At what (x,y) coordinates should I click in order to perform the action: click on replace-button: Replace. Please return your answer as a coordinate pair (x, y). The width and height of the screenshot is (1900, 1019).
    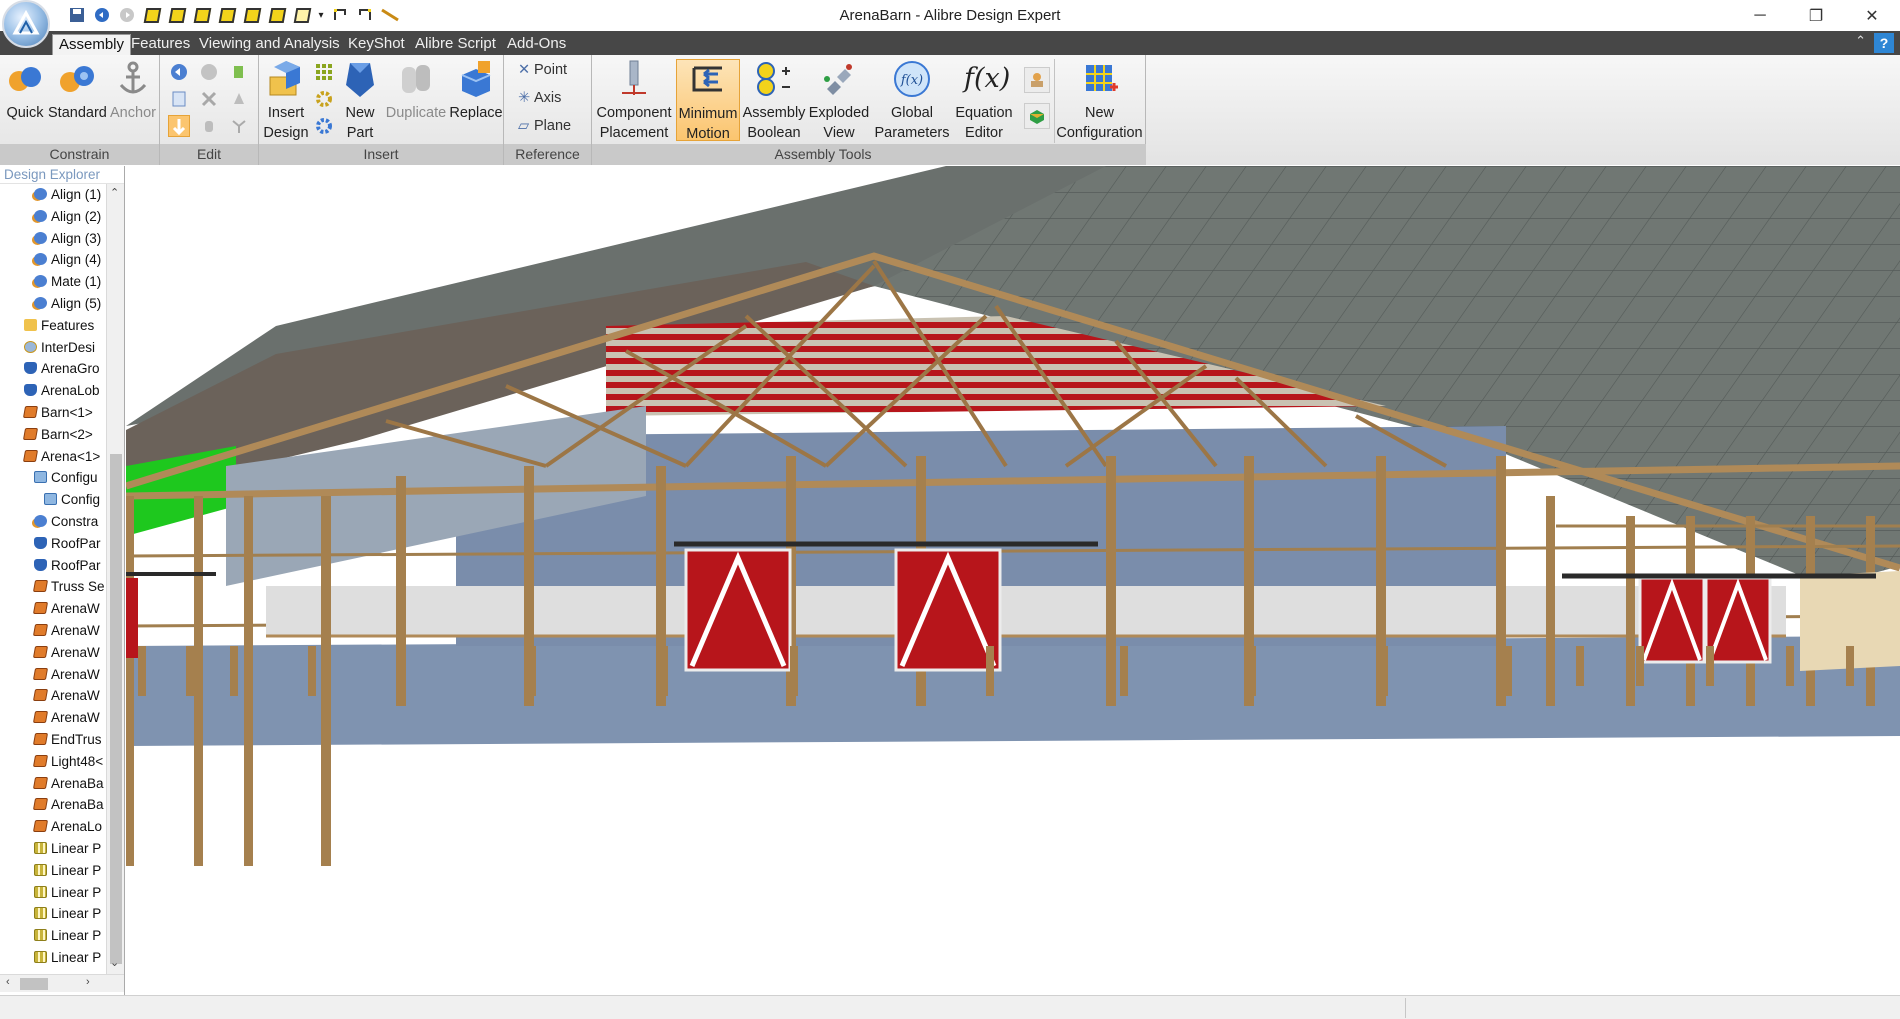
    Looking at the image, I should click on (476, 91).